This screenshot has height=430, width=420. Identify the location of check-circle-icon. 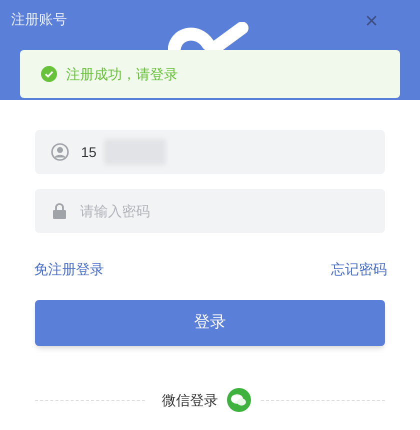
(49, 74).